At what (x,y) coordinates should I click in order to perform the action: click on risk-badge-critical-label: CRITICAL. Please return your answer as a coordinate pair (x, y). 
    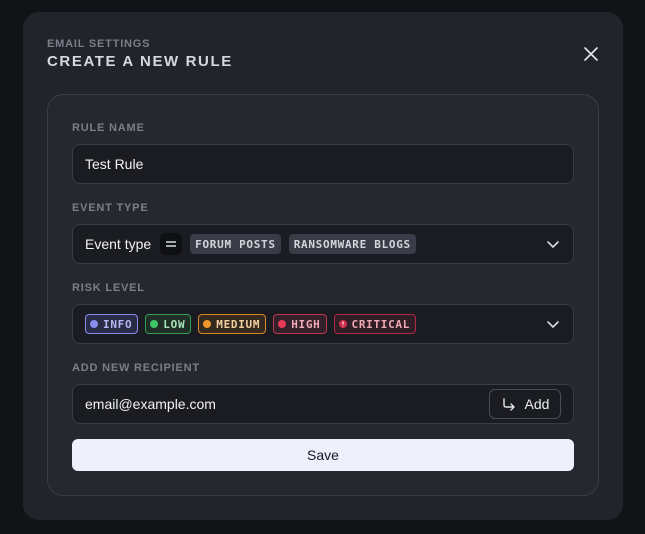
    Looking at the image, I should click on (381, 324).